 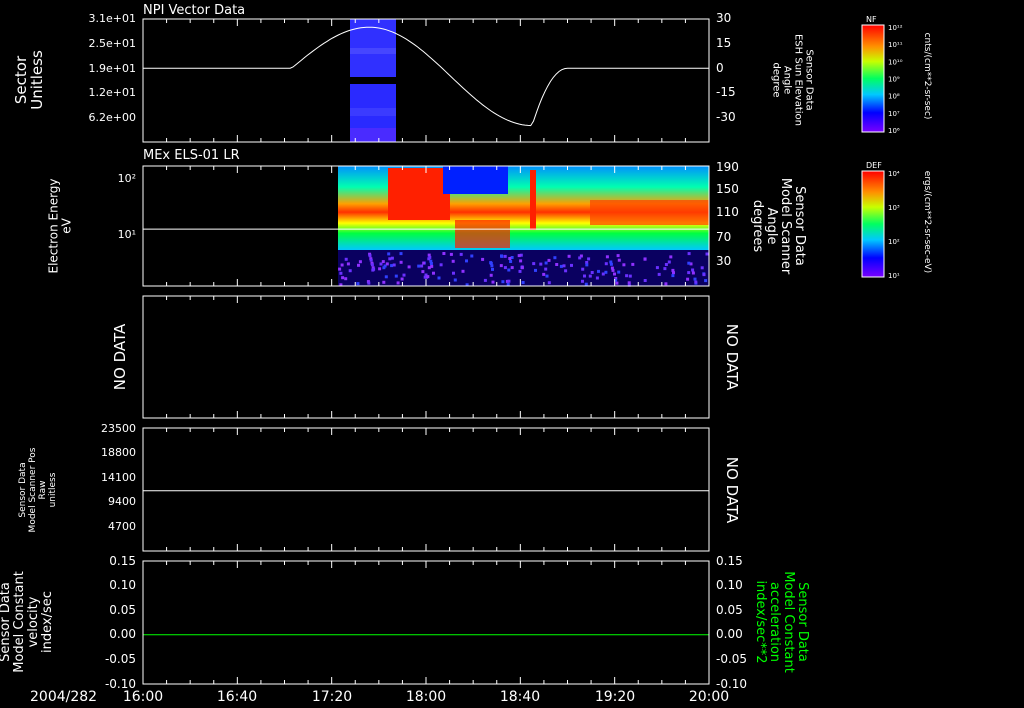 I want to click on cbar-tick: 10³, so click(x=894, y=208).